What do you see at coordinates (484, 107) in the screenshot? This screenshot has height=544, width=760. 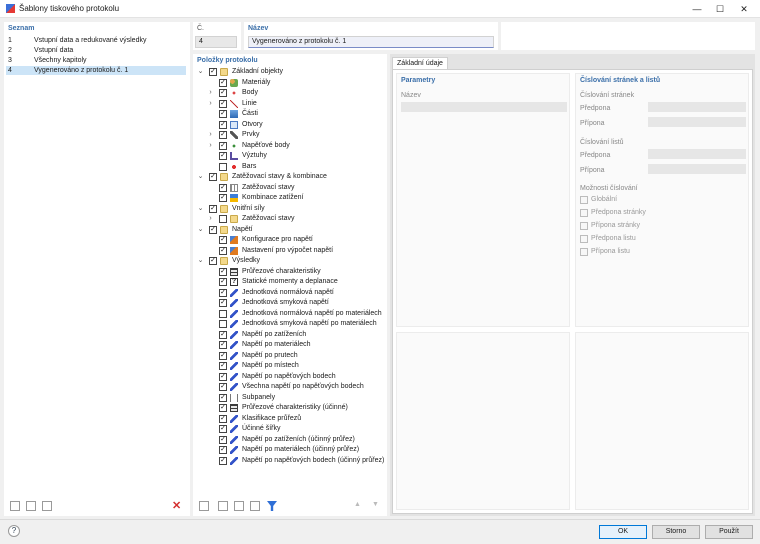 I see `parametry-nazev-field` at bounding box center [484, 107].